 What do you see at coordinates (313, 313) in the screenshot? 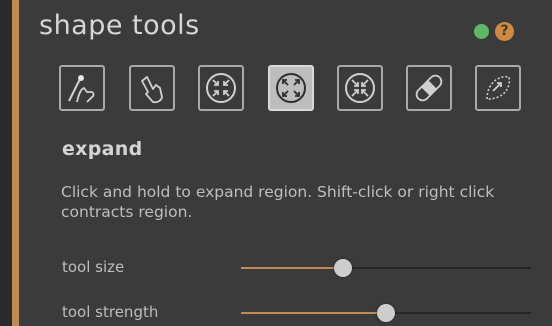
I see `tool-strength-fill` at bounding box center [313, 313].